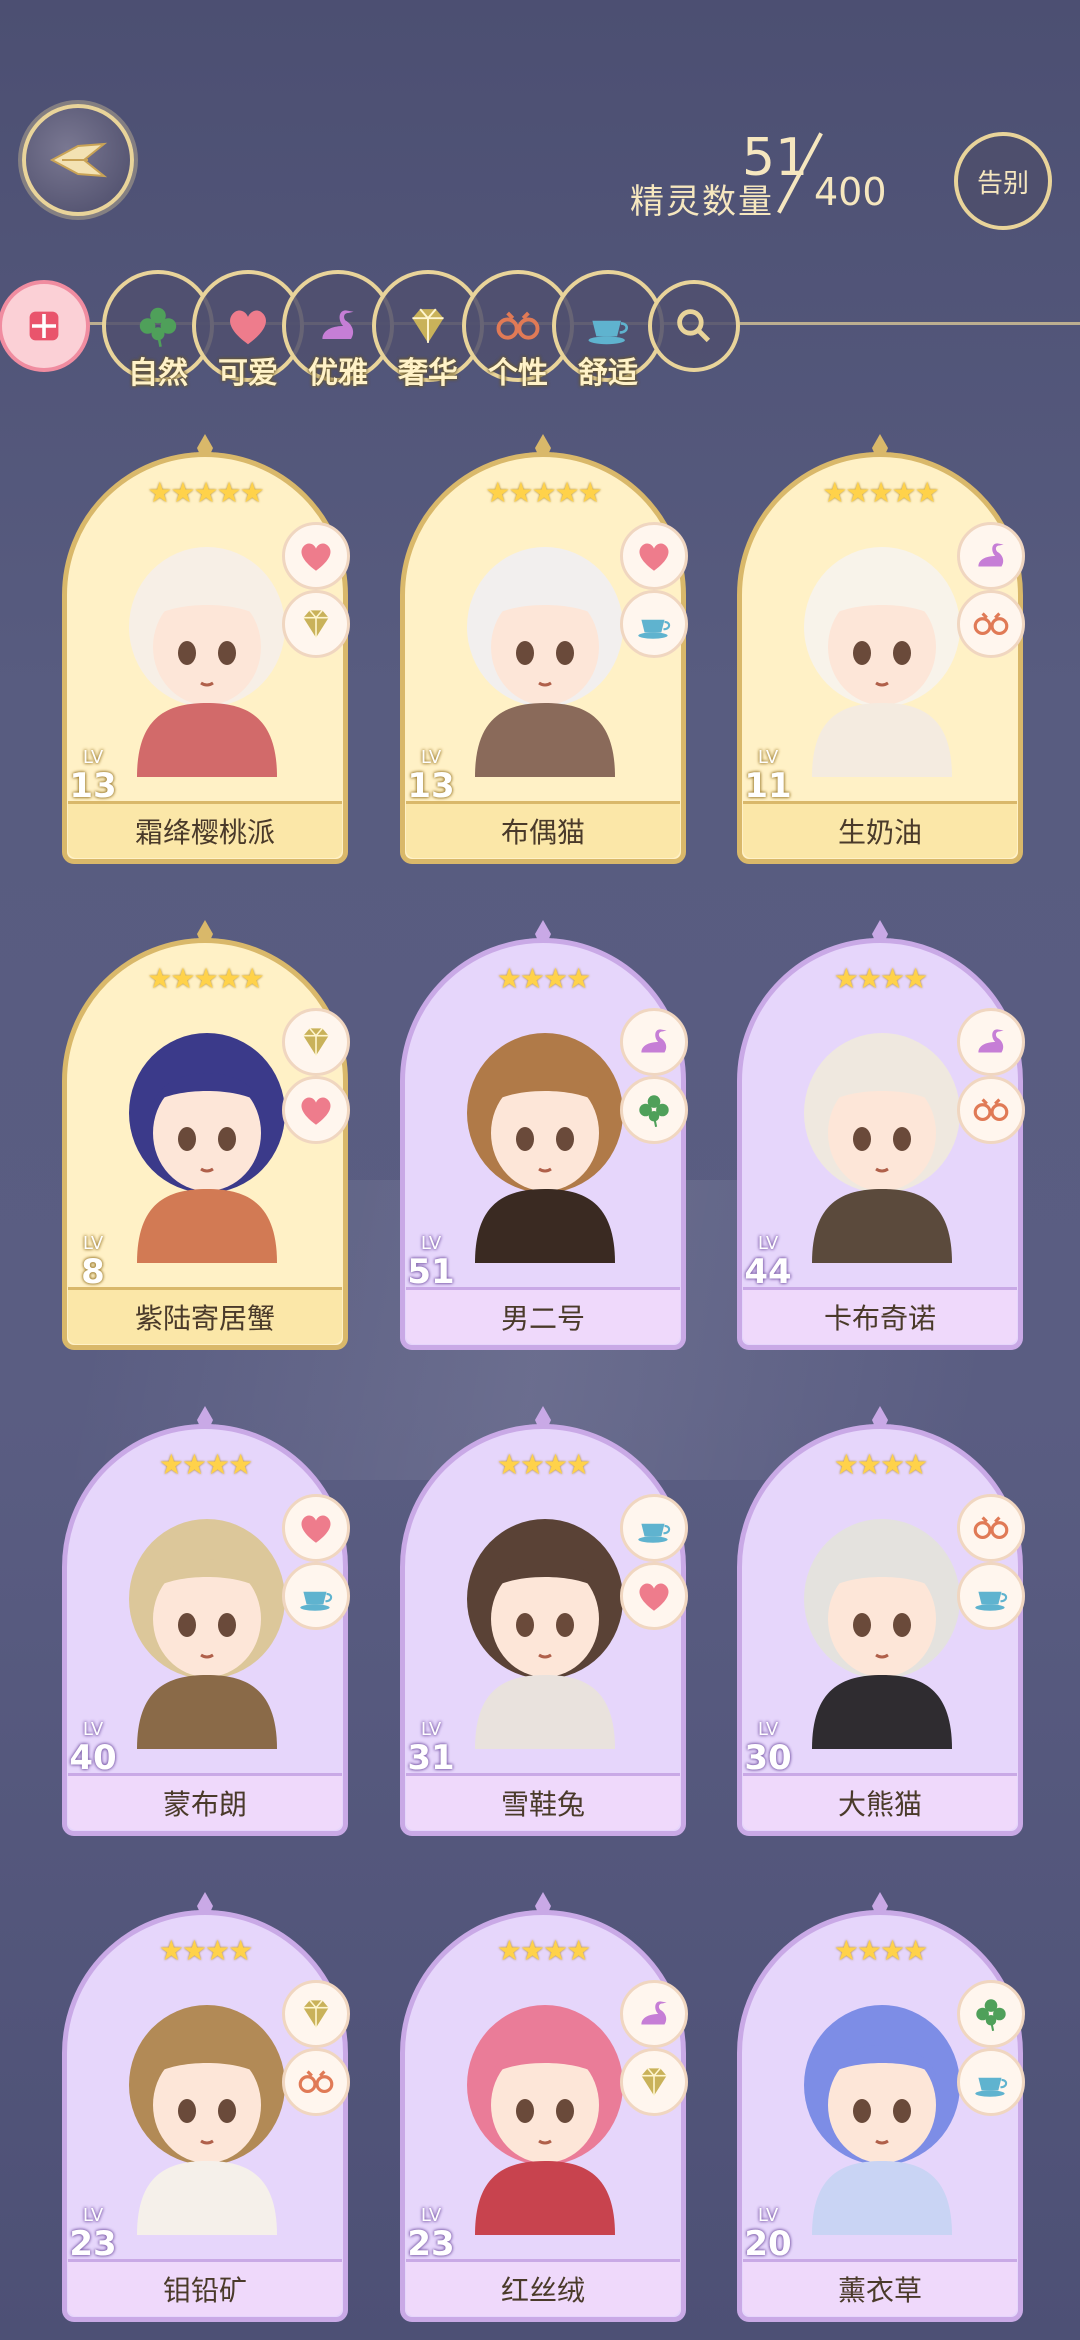 The width and height of the screenshot is (1080, 2340). I want to click on spirit-card: ★★★★ LV 23 钼铅矿, so click(205, 2106).